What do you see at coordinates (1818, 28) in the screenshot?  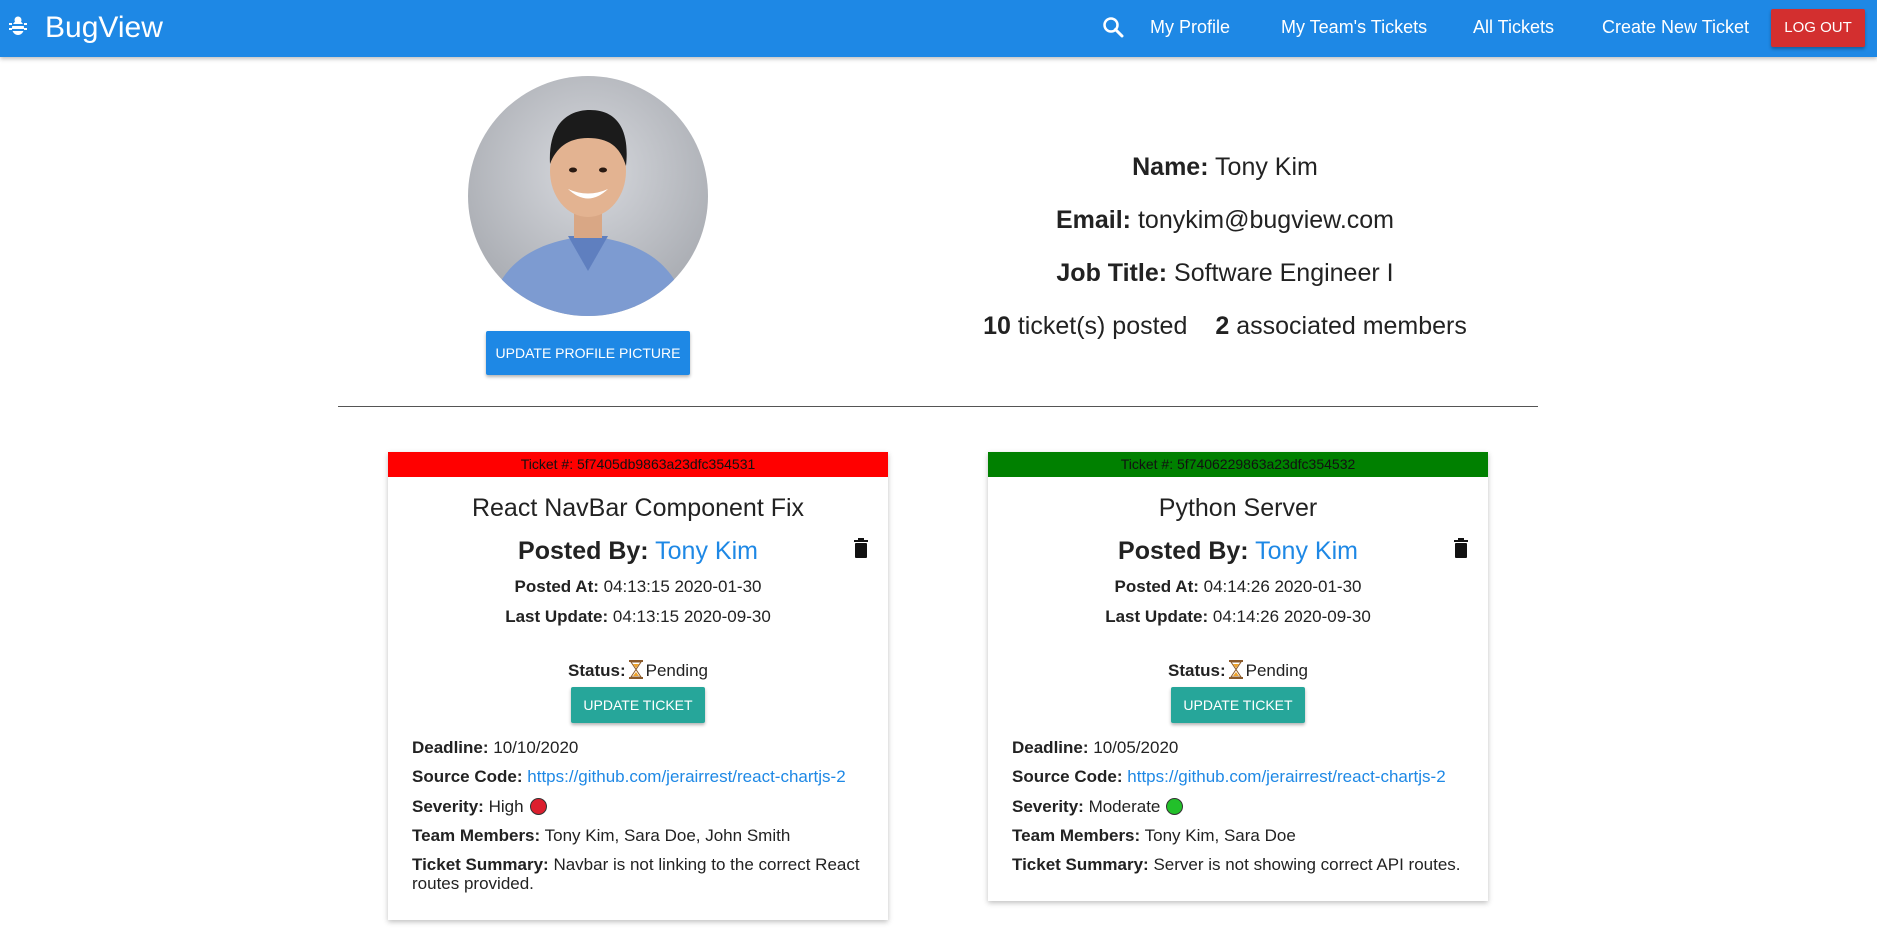 I see `logout-button: LOG OUT` at bounding box center [1818, 28].